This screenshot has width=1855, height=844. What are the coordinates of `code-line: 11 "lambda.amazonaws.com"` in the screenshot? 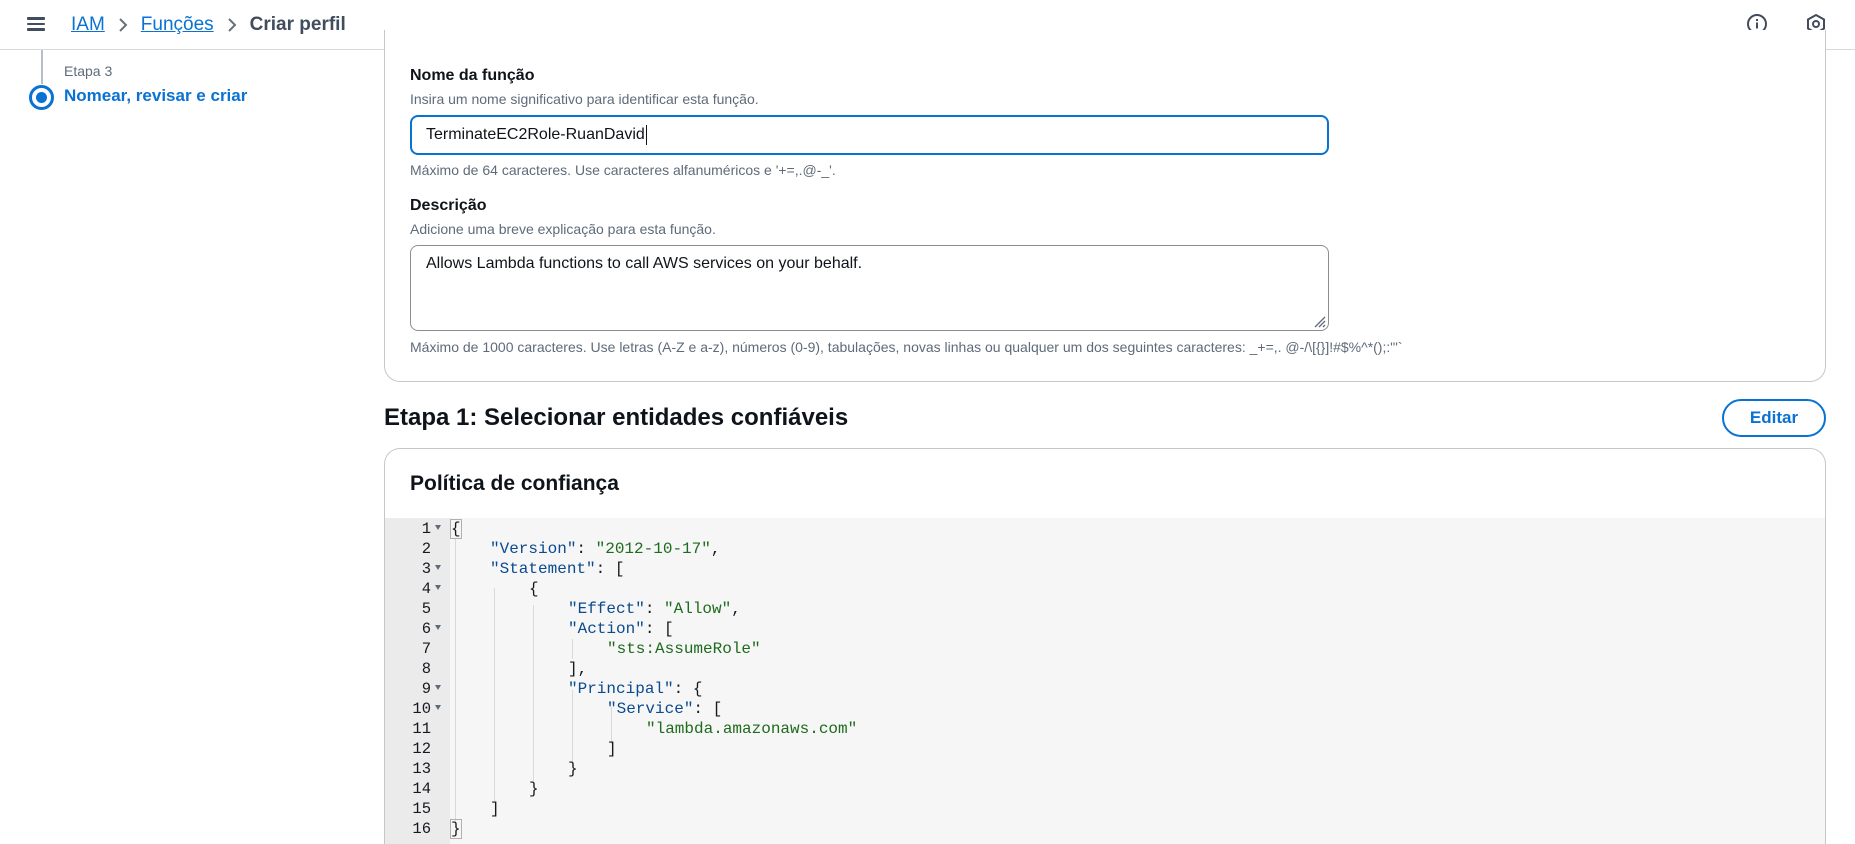 It's located at (1105, 729).